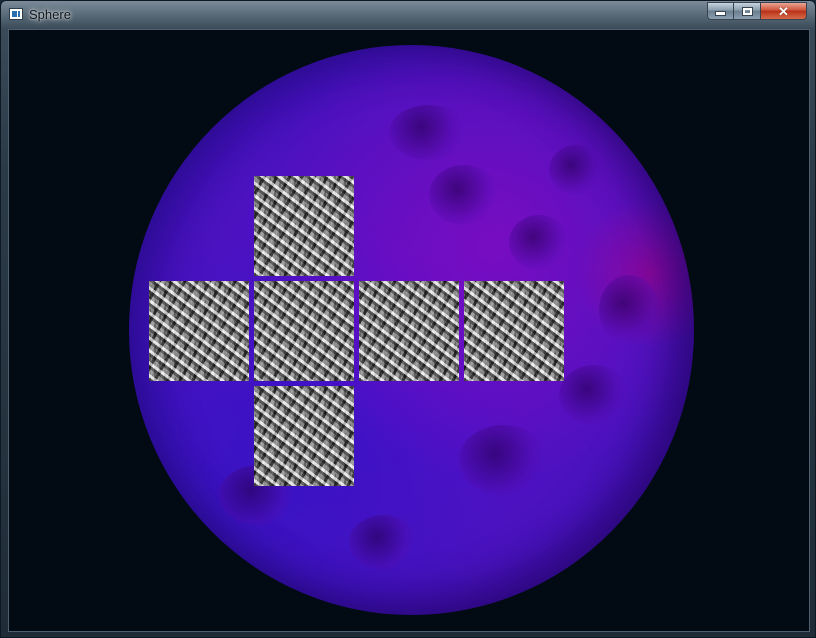 This screenshot has width=816, height=638. I want to click on texture-tile-left, so click(199, 331).